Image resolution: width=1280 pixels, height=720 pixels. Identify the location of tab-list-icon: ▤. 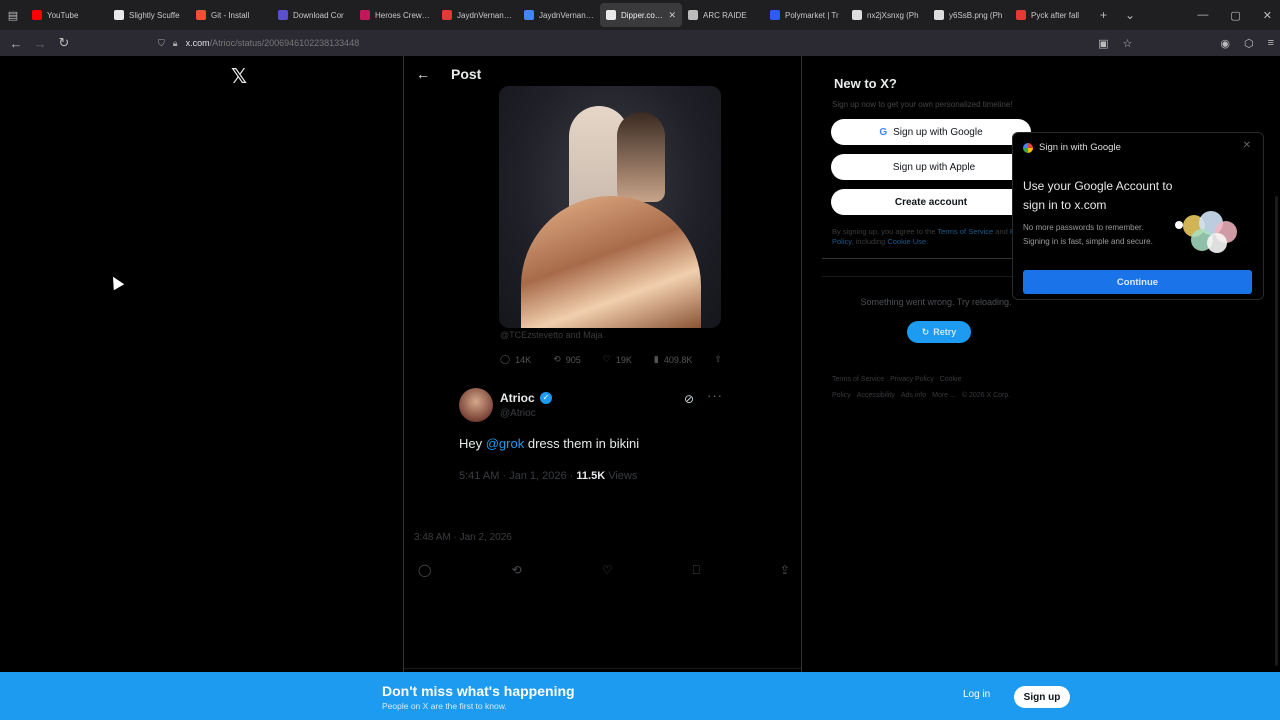
(13, 15).